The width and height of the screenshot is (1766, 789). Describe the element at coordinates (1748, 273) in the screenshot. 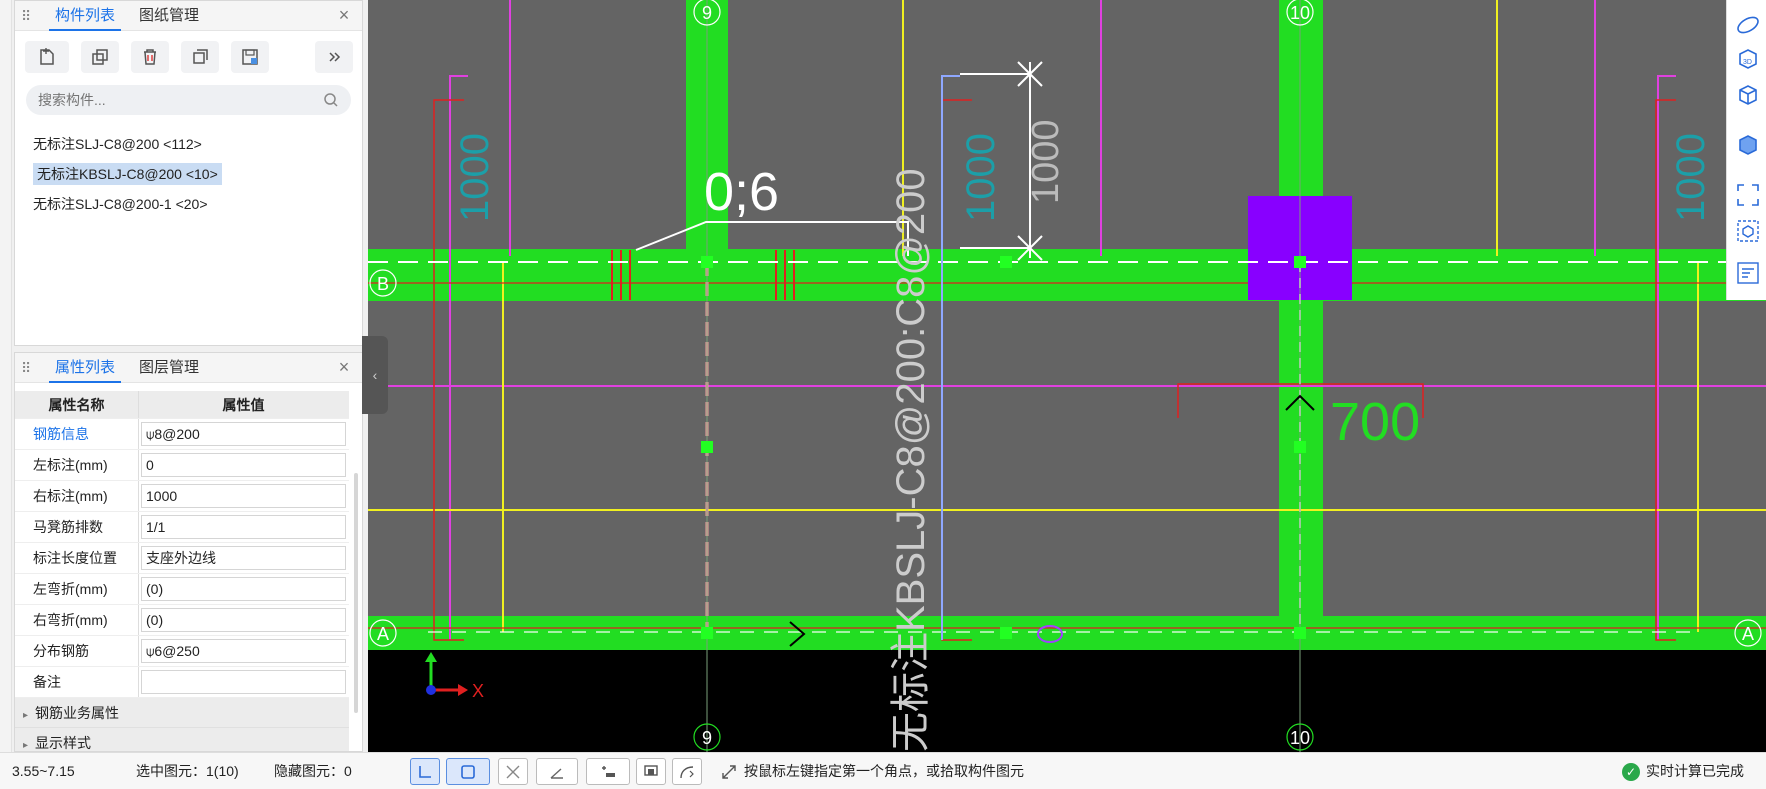

I see `display-settings-icon` at that location.